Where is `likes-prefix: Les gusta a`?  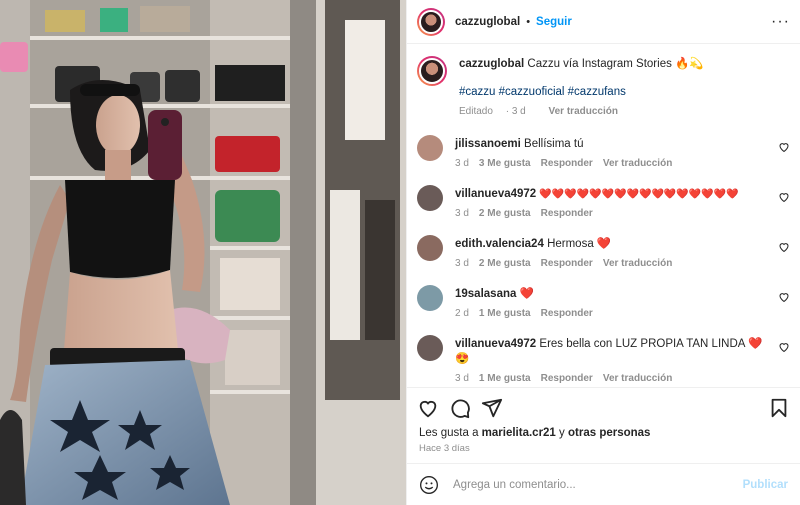
likes-prefix: Les gusta a is located at coordinates (449, 433).